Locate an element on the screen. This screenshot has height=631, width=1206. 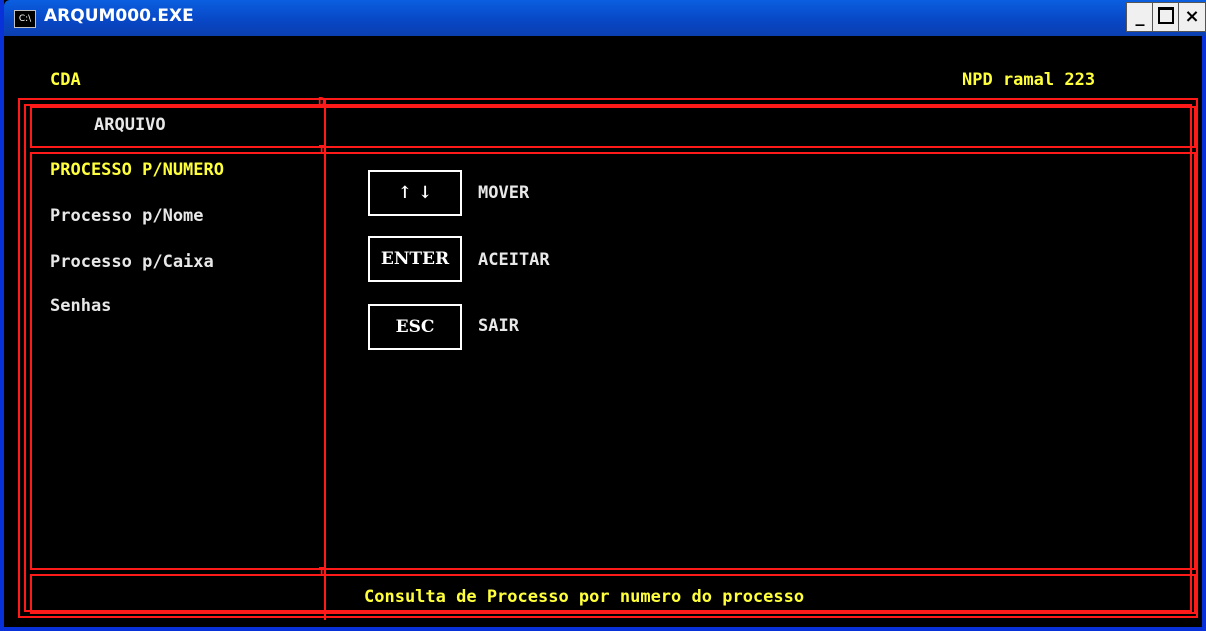
top-band-frame is located at coordinates (613, 127).